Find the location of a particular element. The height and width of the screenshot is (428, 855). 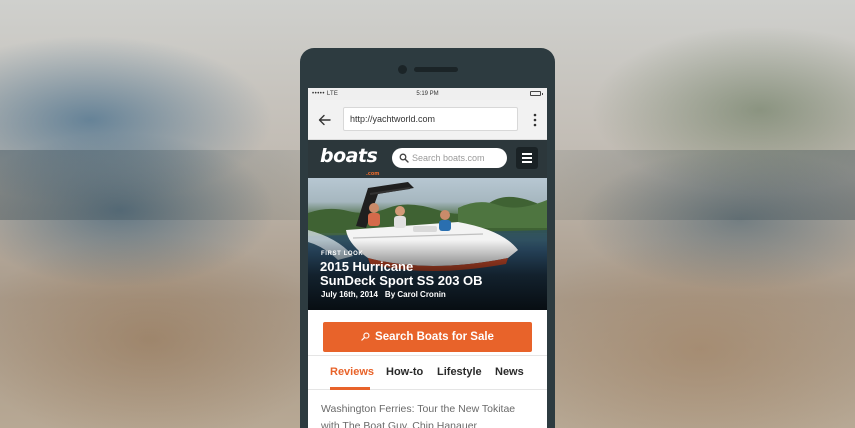

hero-kicker: FIRST LOOK is located at coordinates (342, 254).